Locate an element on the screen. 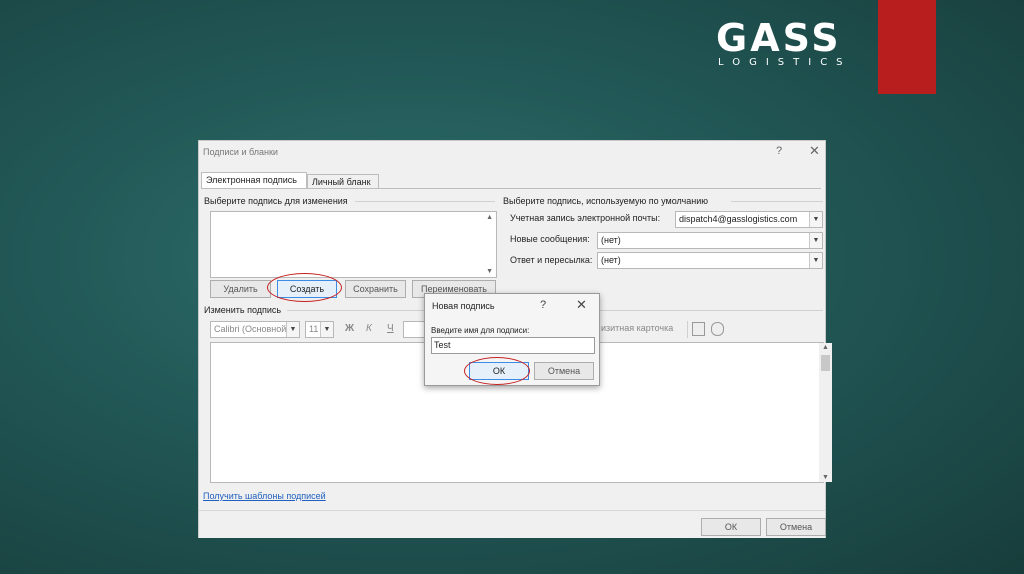 The image size is (1024, 574). new-messages-label: Новые сообщения: is located at coordinates (550, 239).